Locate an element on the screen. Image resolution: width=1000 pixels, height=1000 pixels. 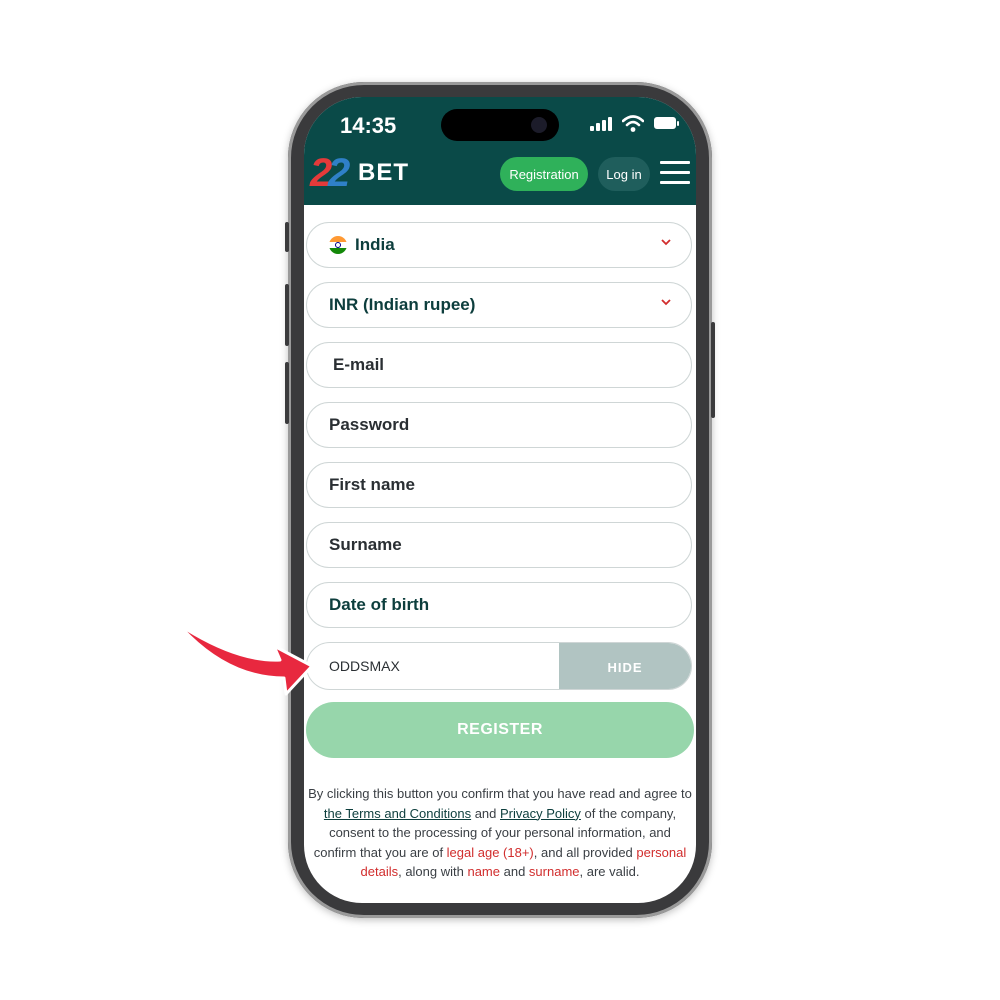
surname-field: Surname is located at coordinates (499, 545).